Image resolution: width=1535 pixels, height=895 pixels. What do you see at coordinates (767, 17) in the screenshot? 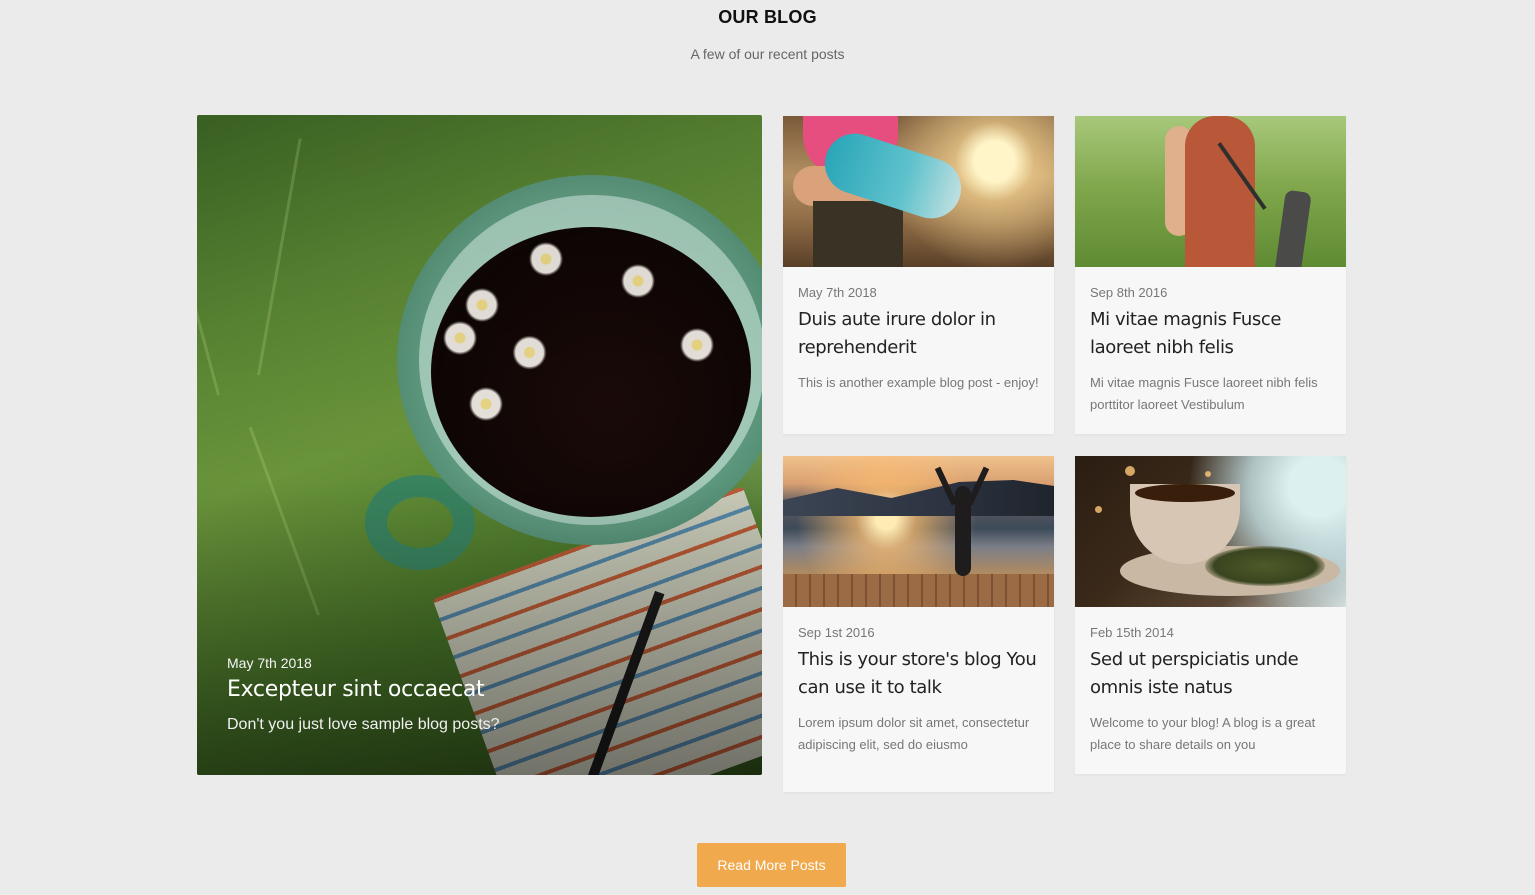
I see `section-title: OUR BLOG` at bounding box center [767, 17].